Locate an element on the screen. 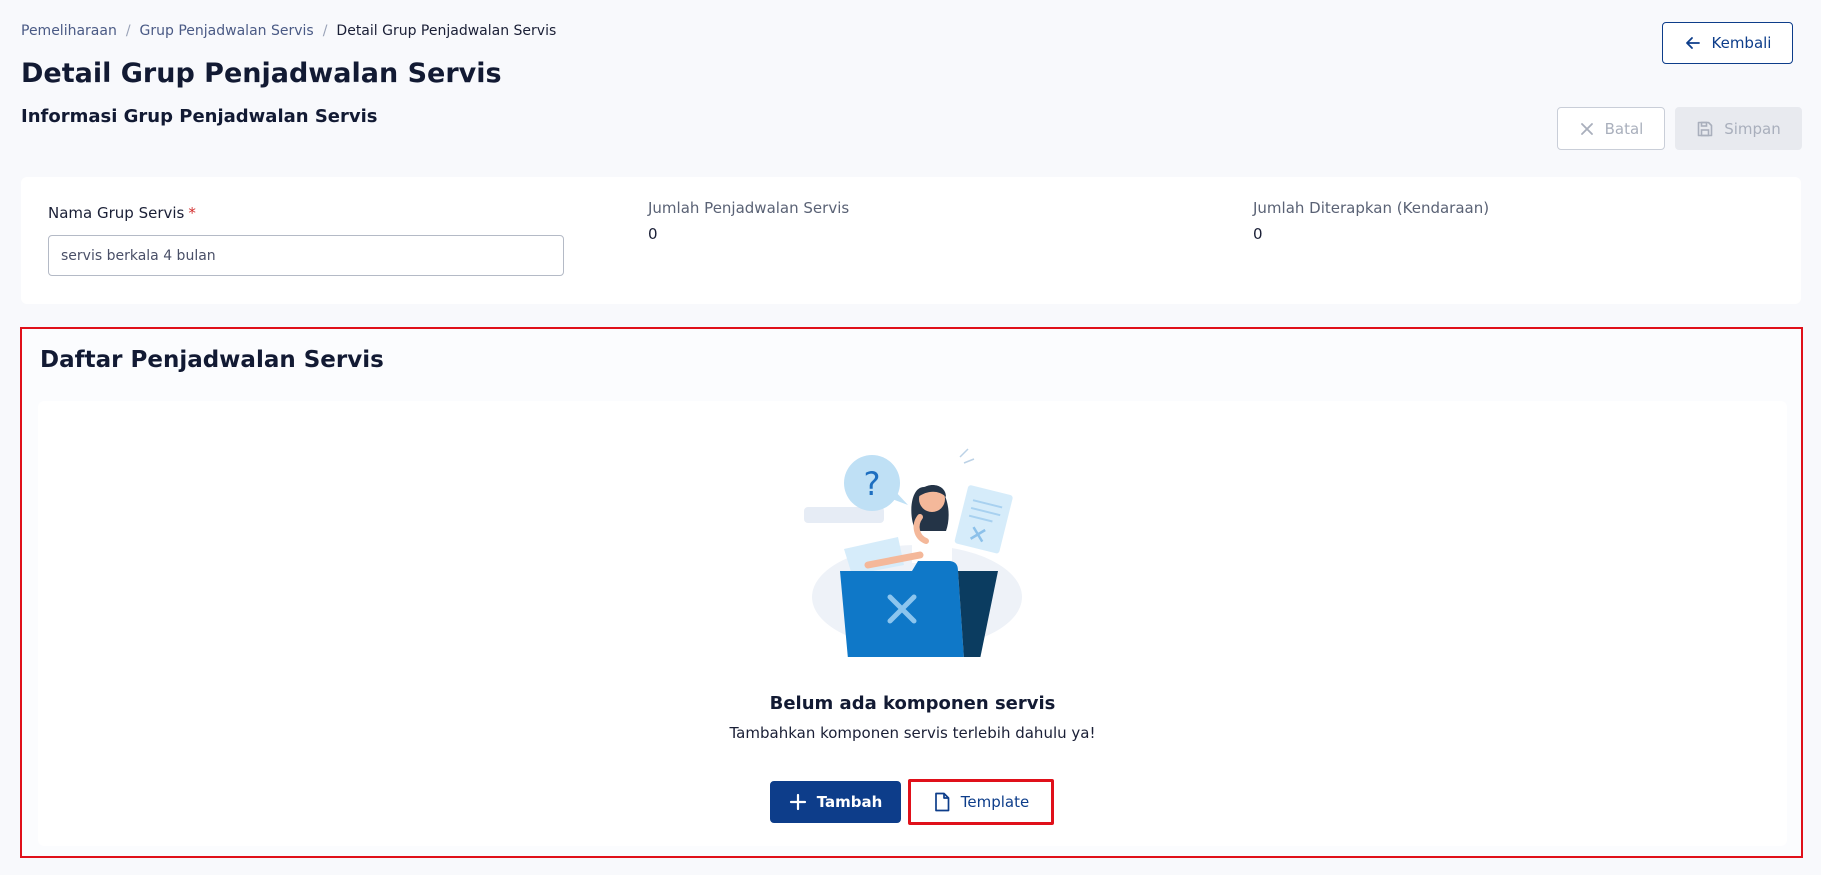  schedule-count-value: 0 is located at coordinates (653, 234).